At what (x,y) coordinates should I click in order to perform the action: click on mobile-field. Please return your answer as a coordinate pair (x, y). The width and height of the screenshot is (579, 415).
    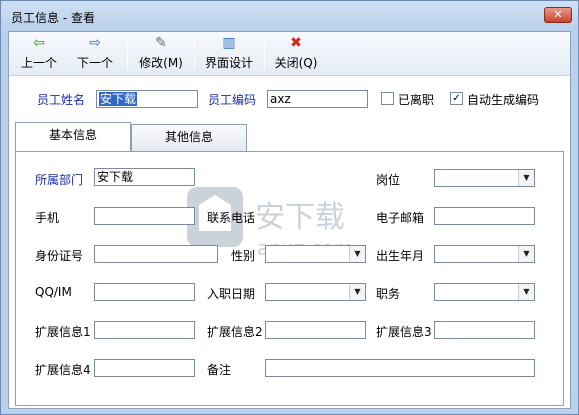
    Looking at the image, I should click on (144, 216).